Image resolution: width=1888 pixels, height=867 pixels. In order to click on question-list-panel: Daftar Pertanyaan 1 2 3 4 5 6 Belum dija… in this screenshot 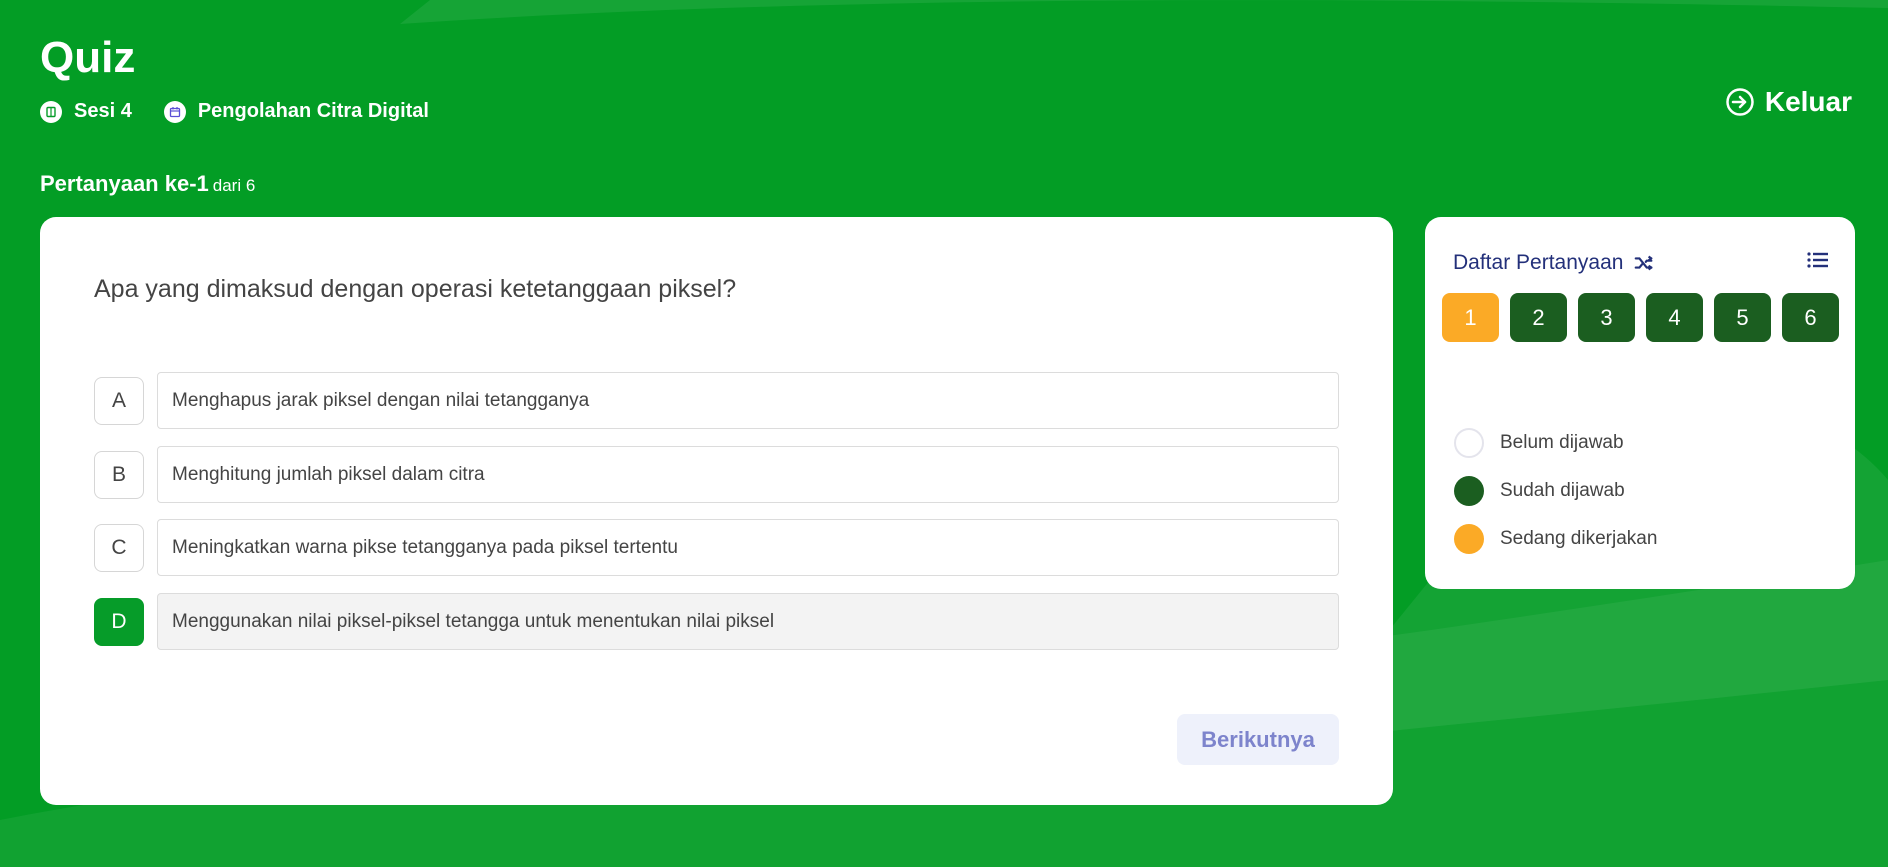, I will do `click(1640, 403)`.